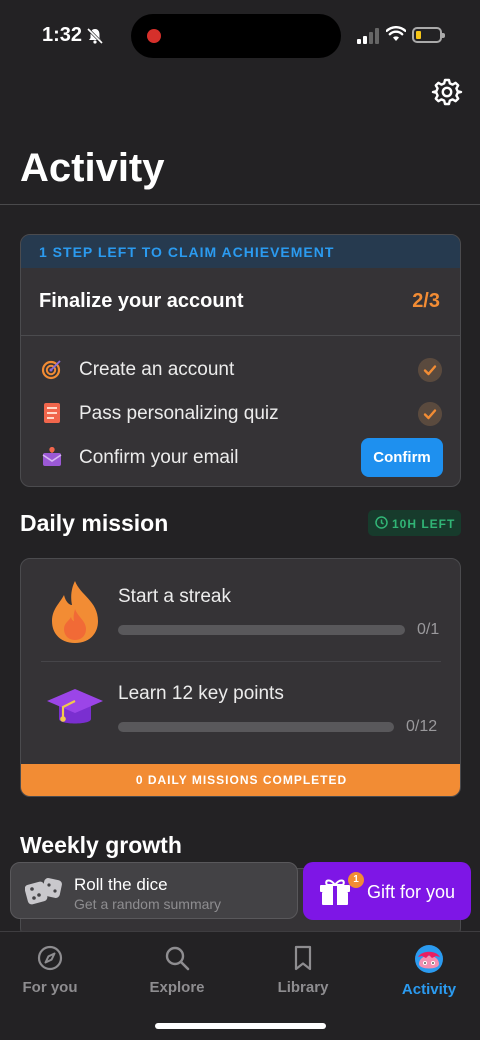  Describe the element at coordinates (148, 904) in the screenshot. I see `dice-subtitle: Get a random summary` at that location.